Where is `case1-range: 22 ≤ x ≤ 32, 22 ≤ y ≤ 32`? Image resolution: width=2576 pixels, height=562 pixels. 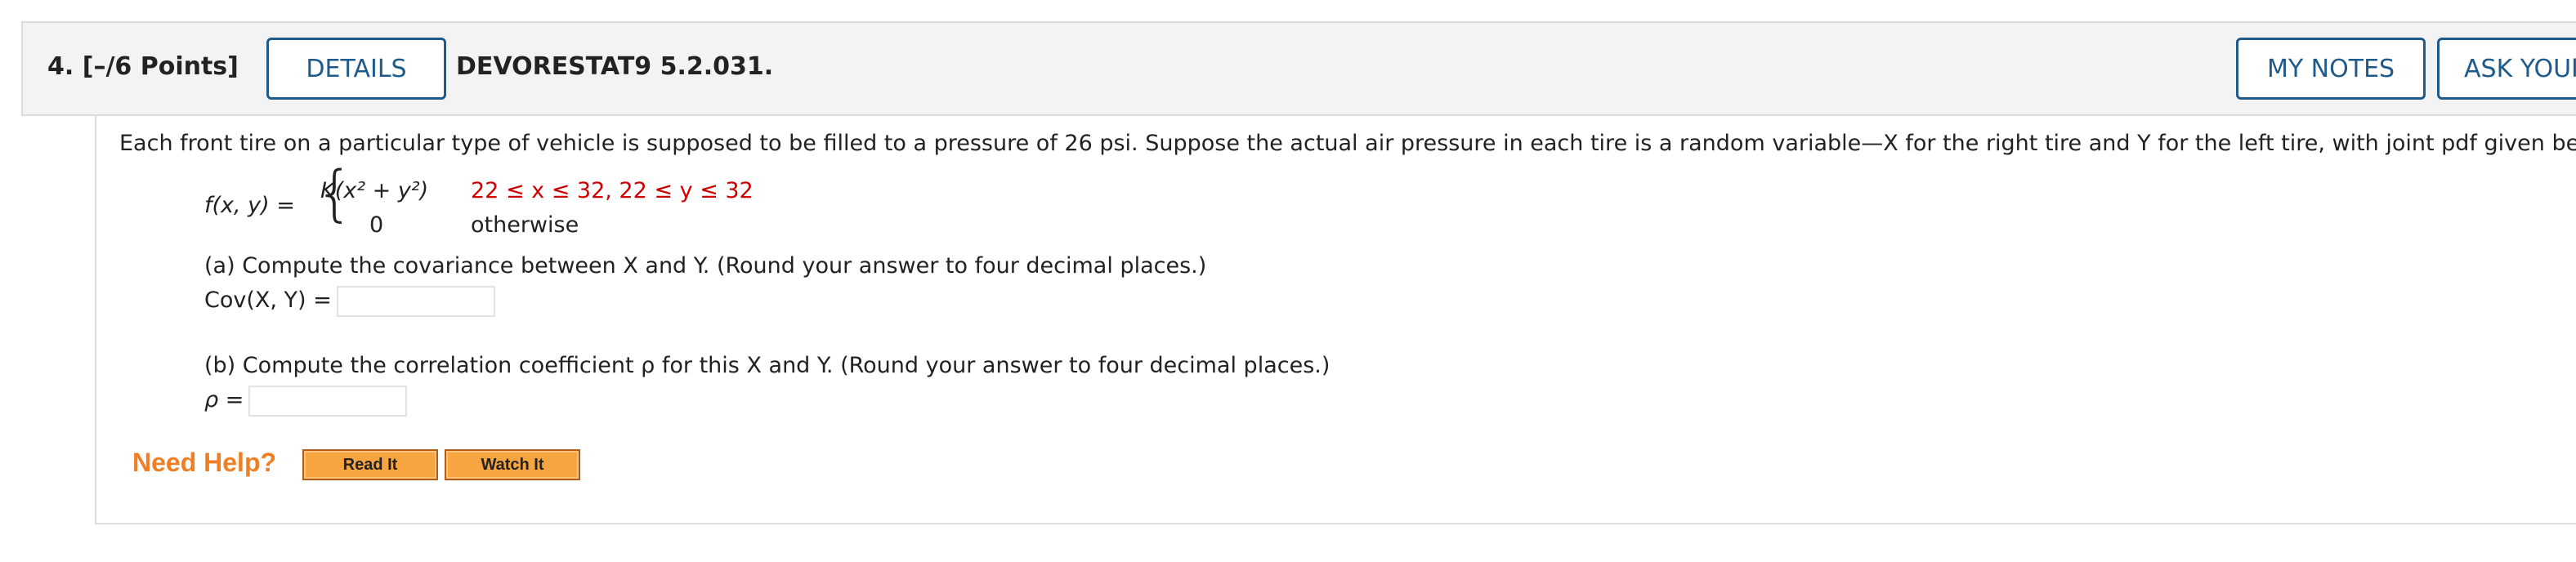
case1-range: 22 ≤ x ≤ 32, 22 ≤ y ≤ 32 is located at coordinates (612, 190).